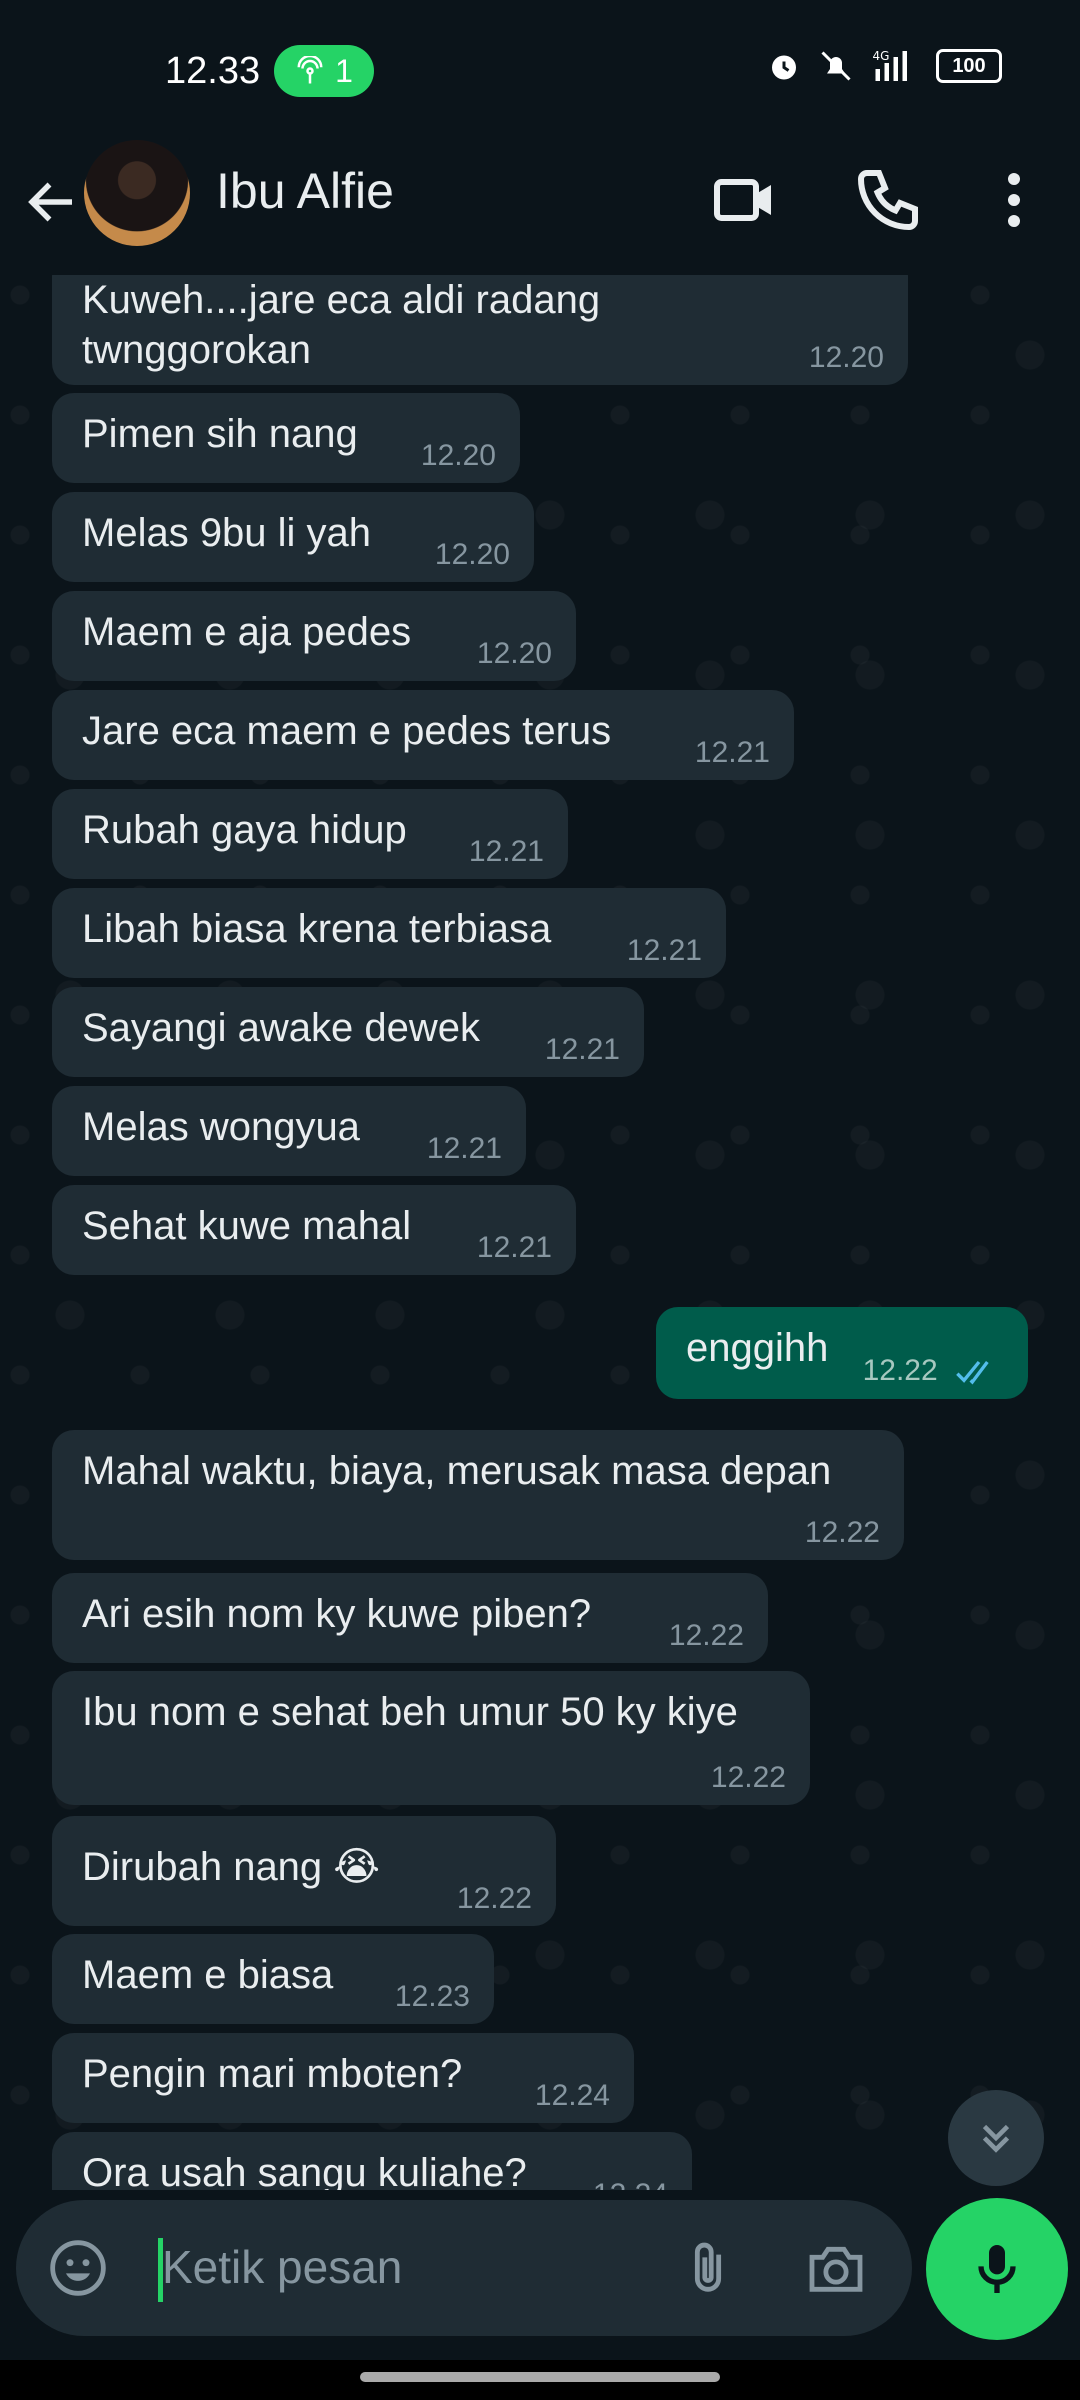 The height and width of the screenshot is (2400, 1080). Describe the element at coordinates (304, 2170) in the screenshot. I see `message-text: Ora usah sangu kuliahe?` at that location.